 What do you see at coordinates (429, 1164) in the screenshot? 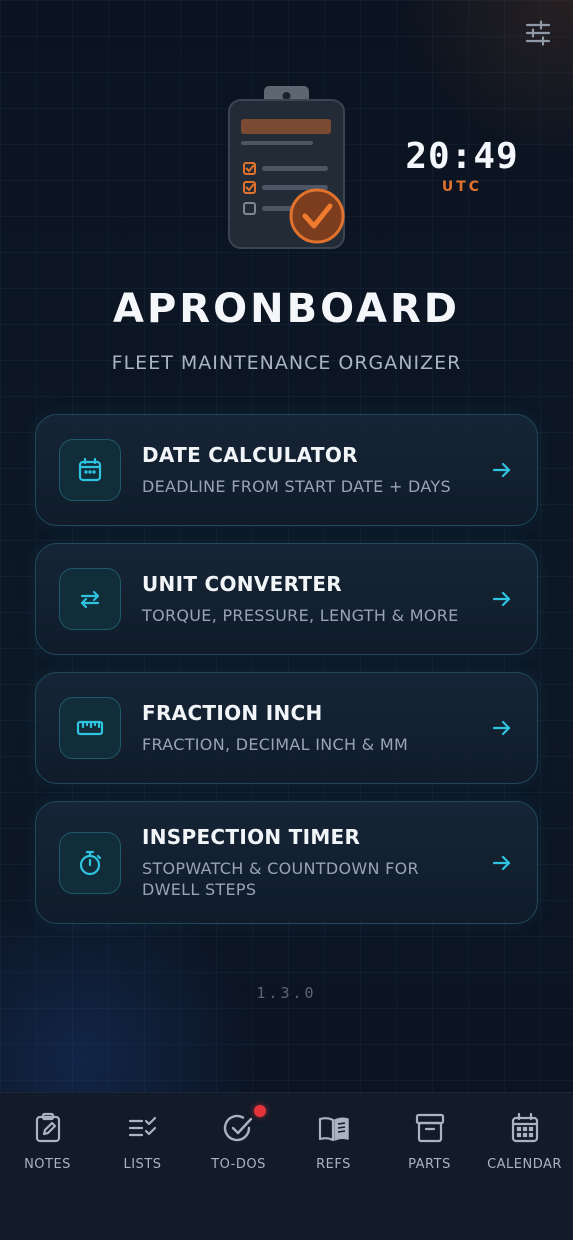
I see `nav-label: PARTS` at bounding box center [429, 1164].